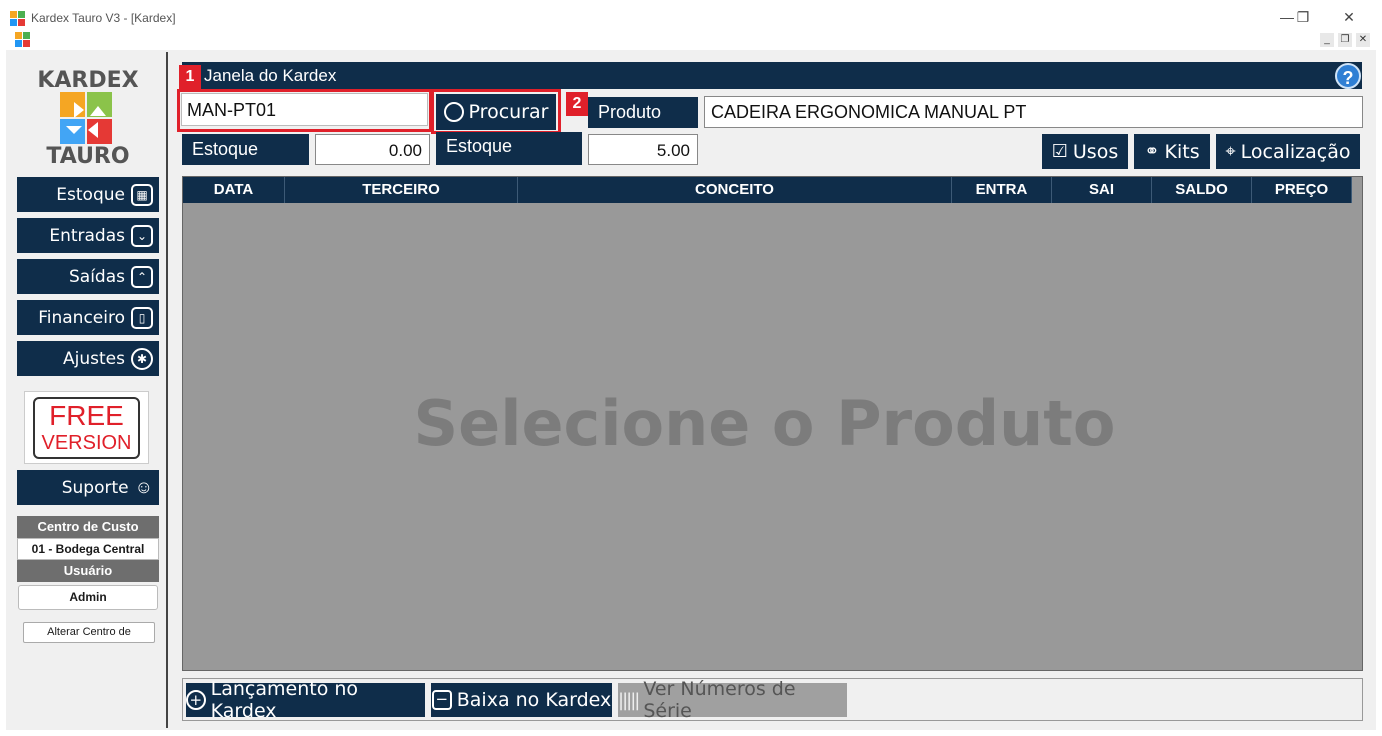 The height and width of the screenshot is (736, 1382). I want to click on free-version-card: FREE VERSION, so click(86, 427).